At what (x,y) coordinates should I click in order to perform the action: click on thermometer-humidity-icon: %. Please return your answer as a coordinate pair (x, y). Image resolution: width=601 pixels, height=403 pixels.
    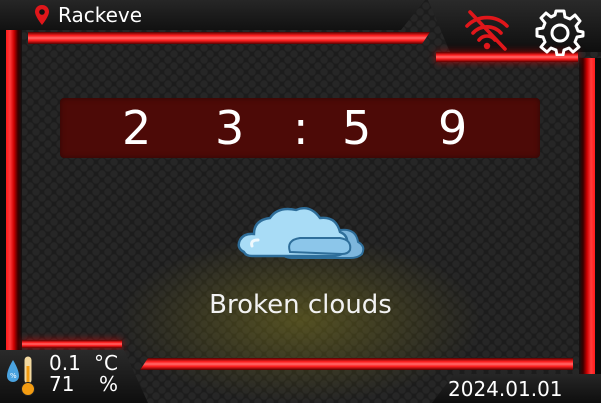
    Looking at the image, I should click on (21, 375).